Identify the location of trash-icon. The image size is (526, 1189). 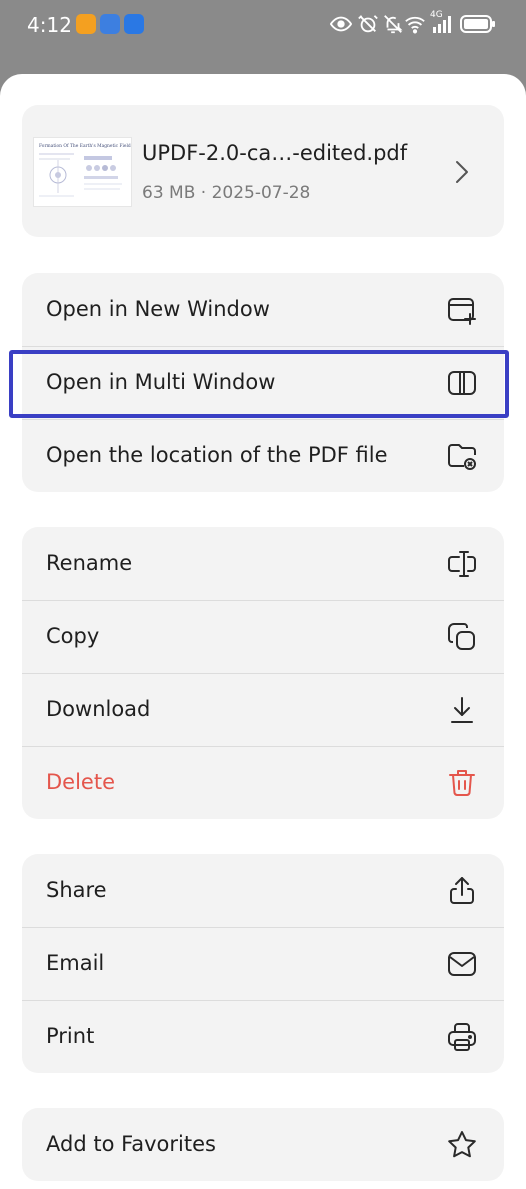
(462, 783).